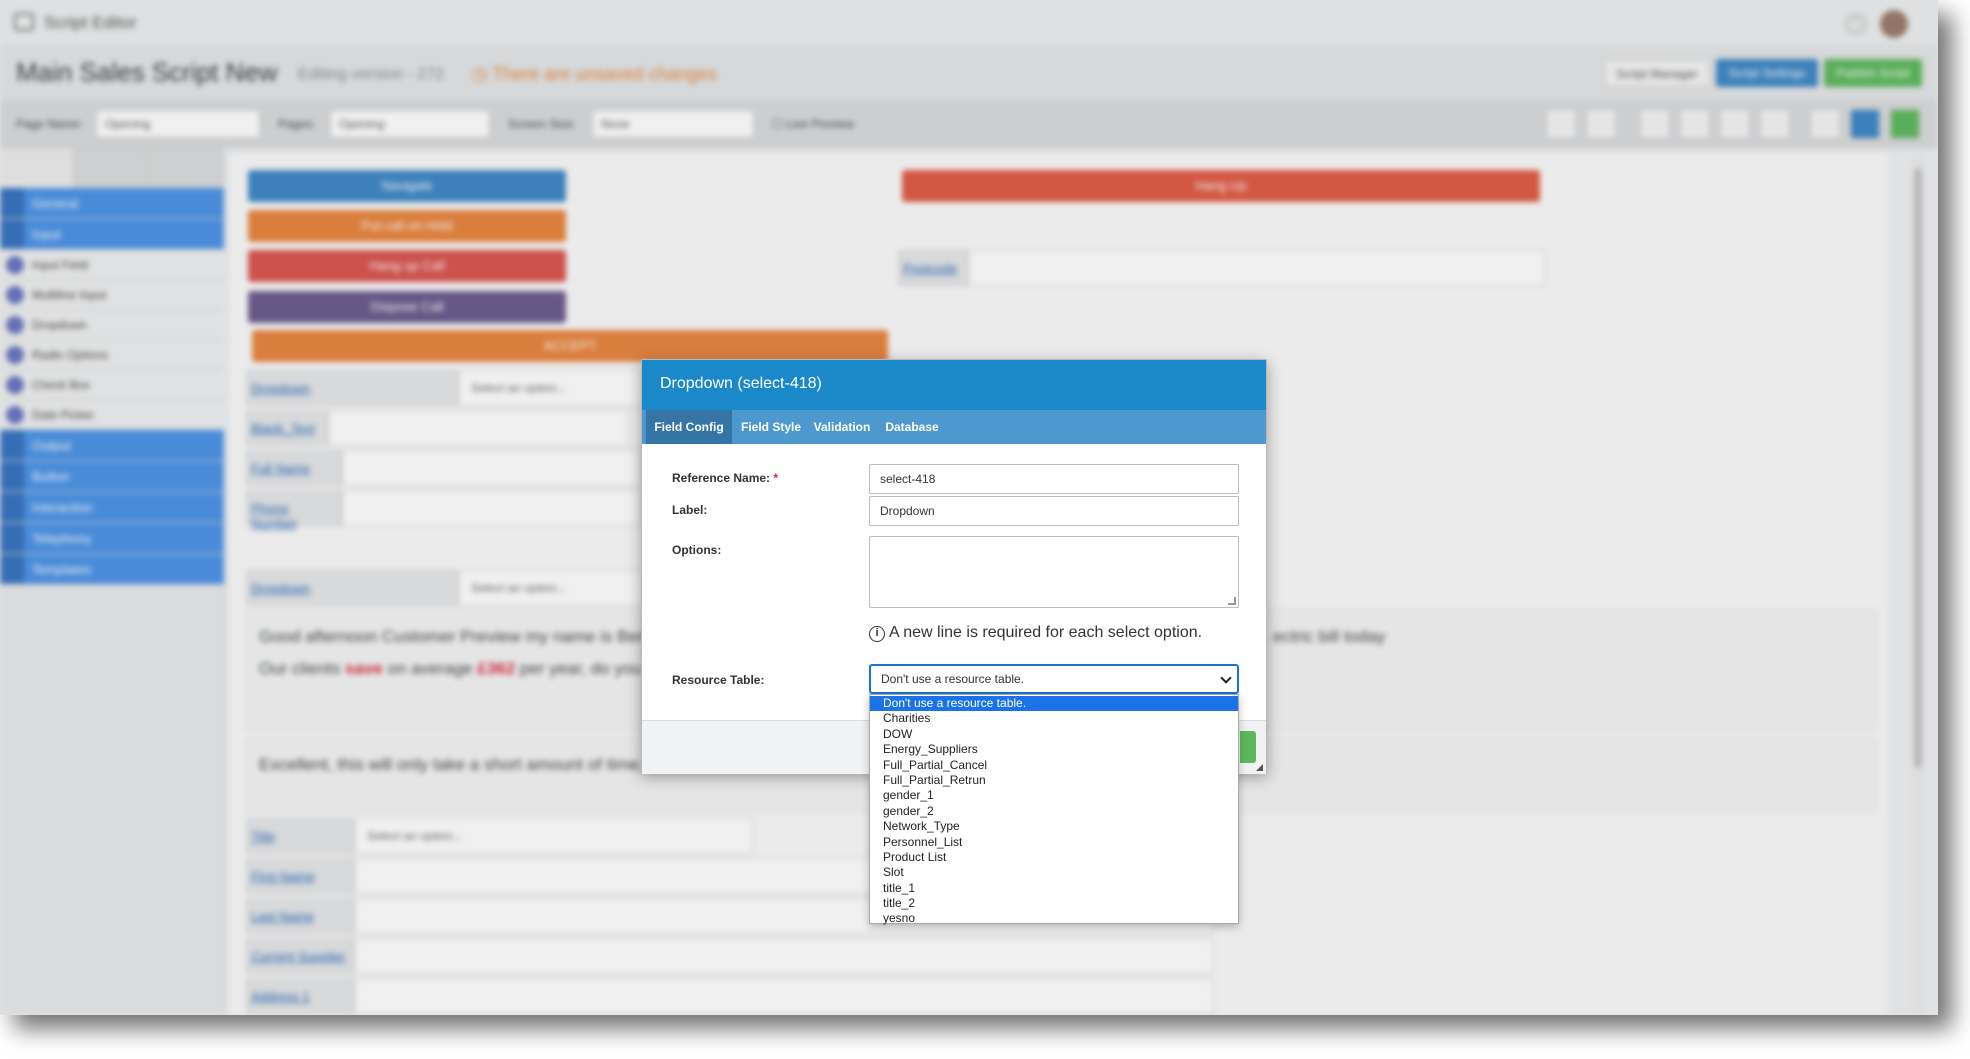 This screenshot has height=1059, width=1970. I want to click on reference-name-input: select-418, so click(1054, 479).